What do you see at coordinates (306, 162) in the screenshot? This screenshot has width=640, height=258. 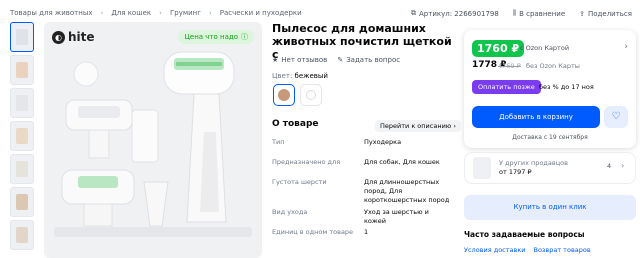 I see `spec-key: Предназначено для` at bounding box center [306, 162].